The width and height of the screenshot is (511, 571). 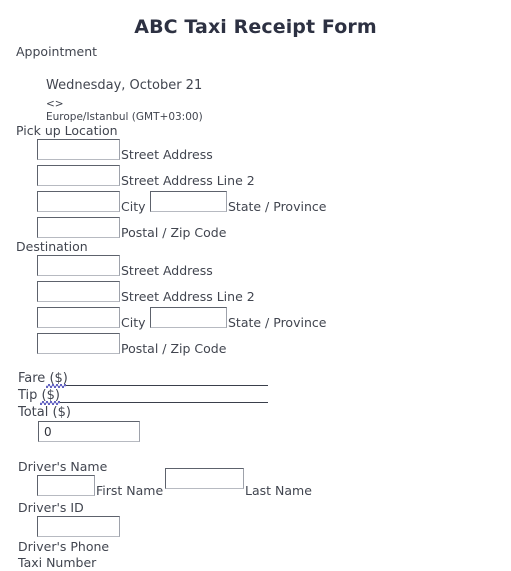 What do you see at coordinates (167, 385) in the screenshot?
I see `fare-input-underline` at bounding box center [167, 385].